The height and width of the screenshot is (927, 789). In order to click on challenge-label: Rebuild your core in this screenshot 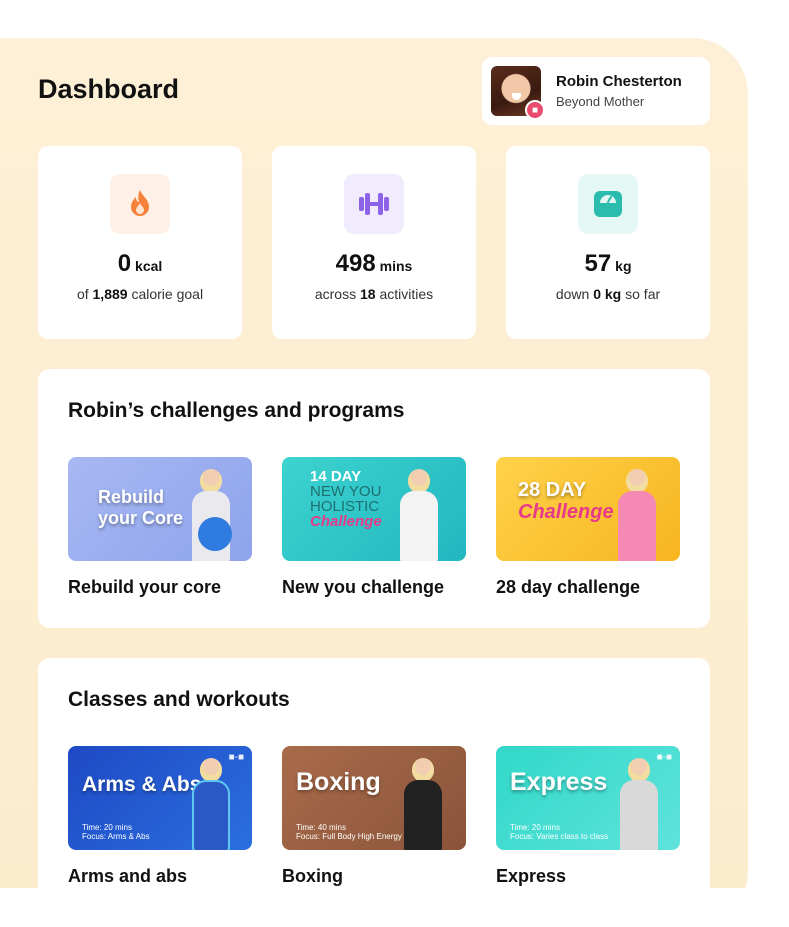, I will do `click(145, 587)`.